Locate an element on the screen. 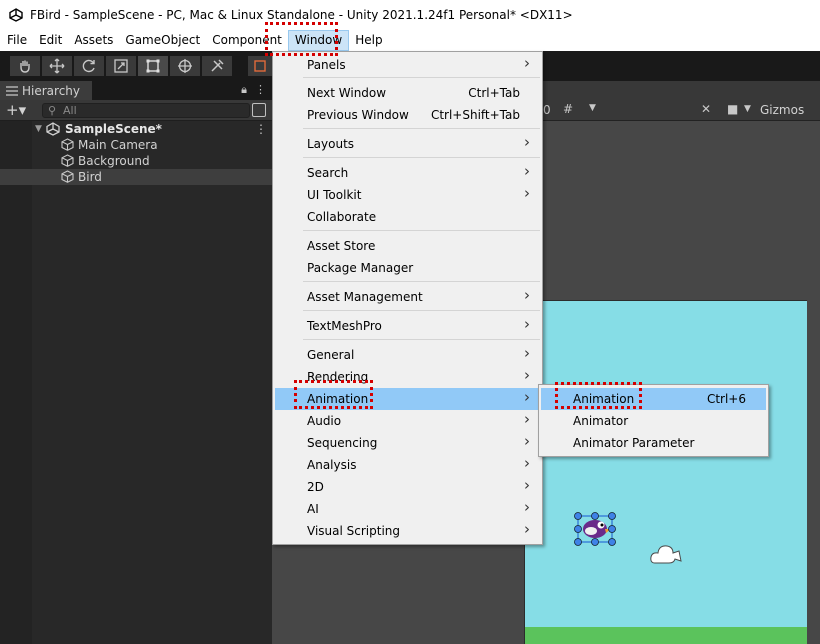 The width and height of the screenshot is (820, 644). scale-icon is located at coordinates (121, 66).